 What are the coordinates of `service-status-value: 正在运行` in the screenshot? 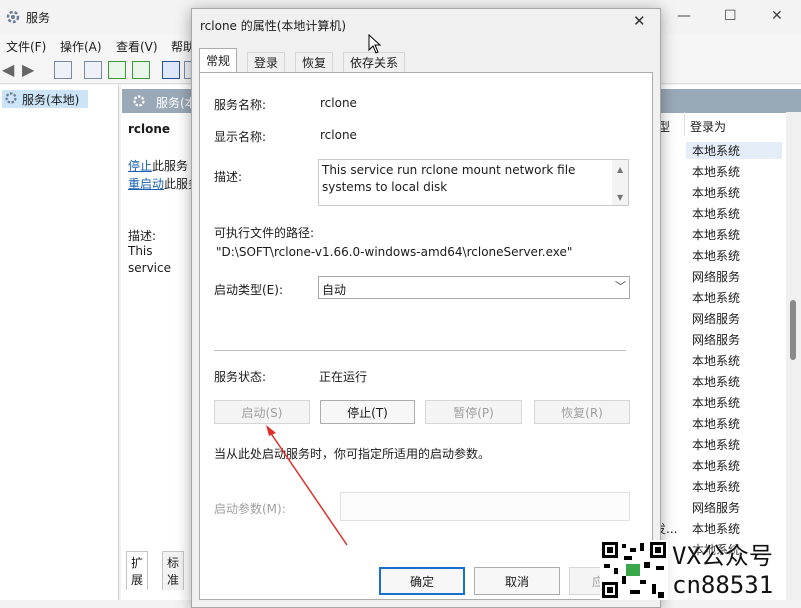 It's located at (343, 377).